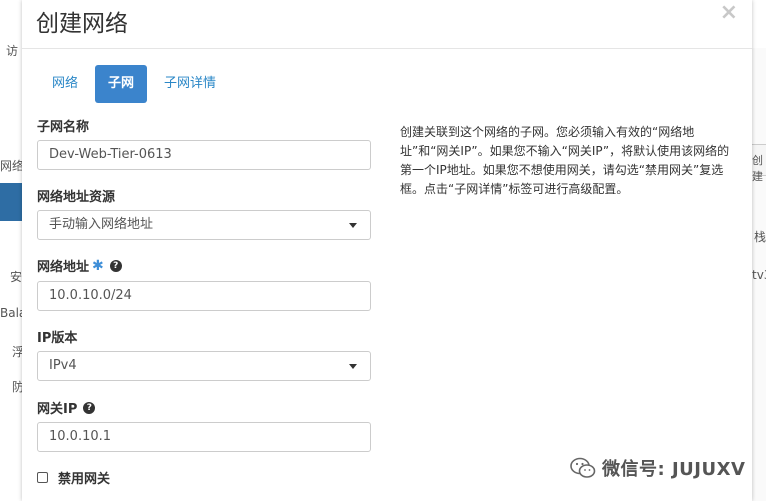 Image resolution: width=766 pixels, height=501 pixels. I want to click on gateway-ip-input: 10.0.10.1, so click(204, 437).